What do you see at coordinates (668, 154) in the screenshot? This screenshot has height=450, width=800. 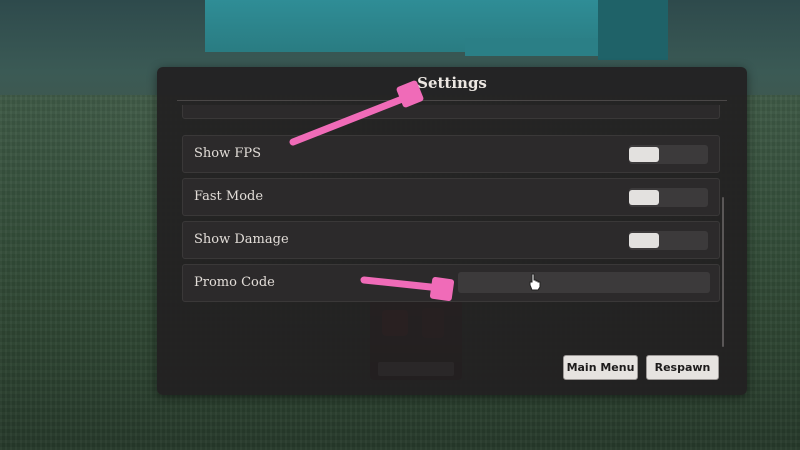 I see `show-fps-toggle` at bounding box center [668, 154].